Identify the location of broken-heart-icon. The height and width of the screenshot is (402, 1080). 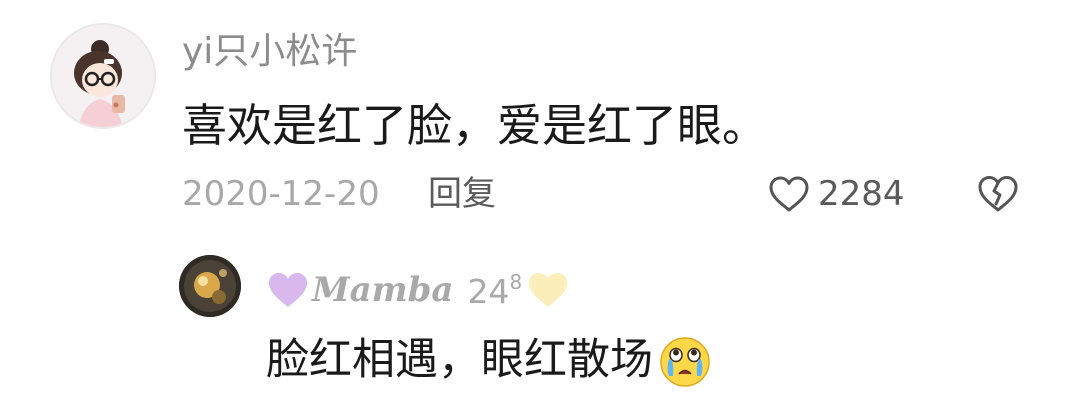
(998, 194).